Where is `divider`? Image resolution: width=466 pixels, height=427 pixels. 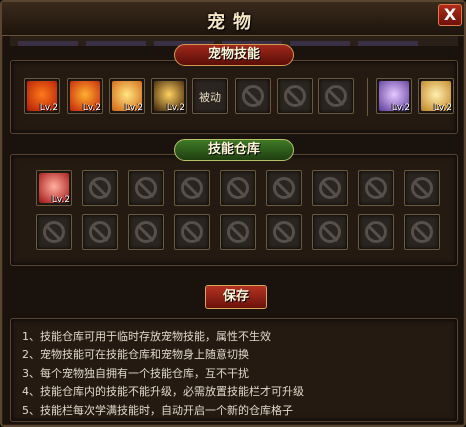 divider is located at coordinates (367, 97).